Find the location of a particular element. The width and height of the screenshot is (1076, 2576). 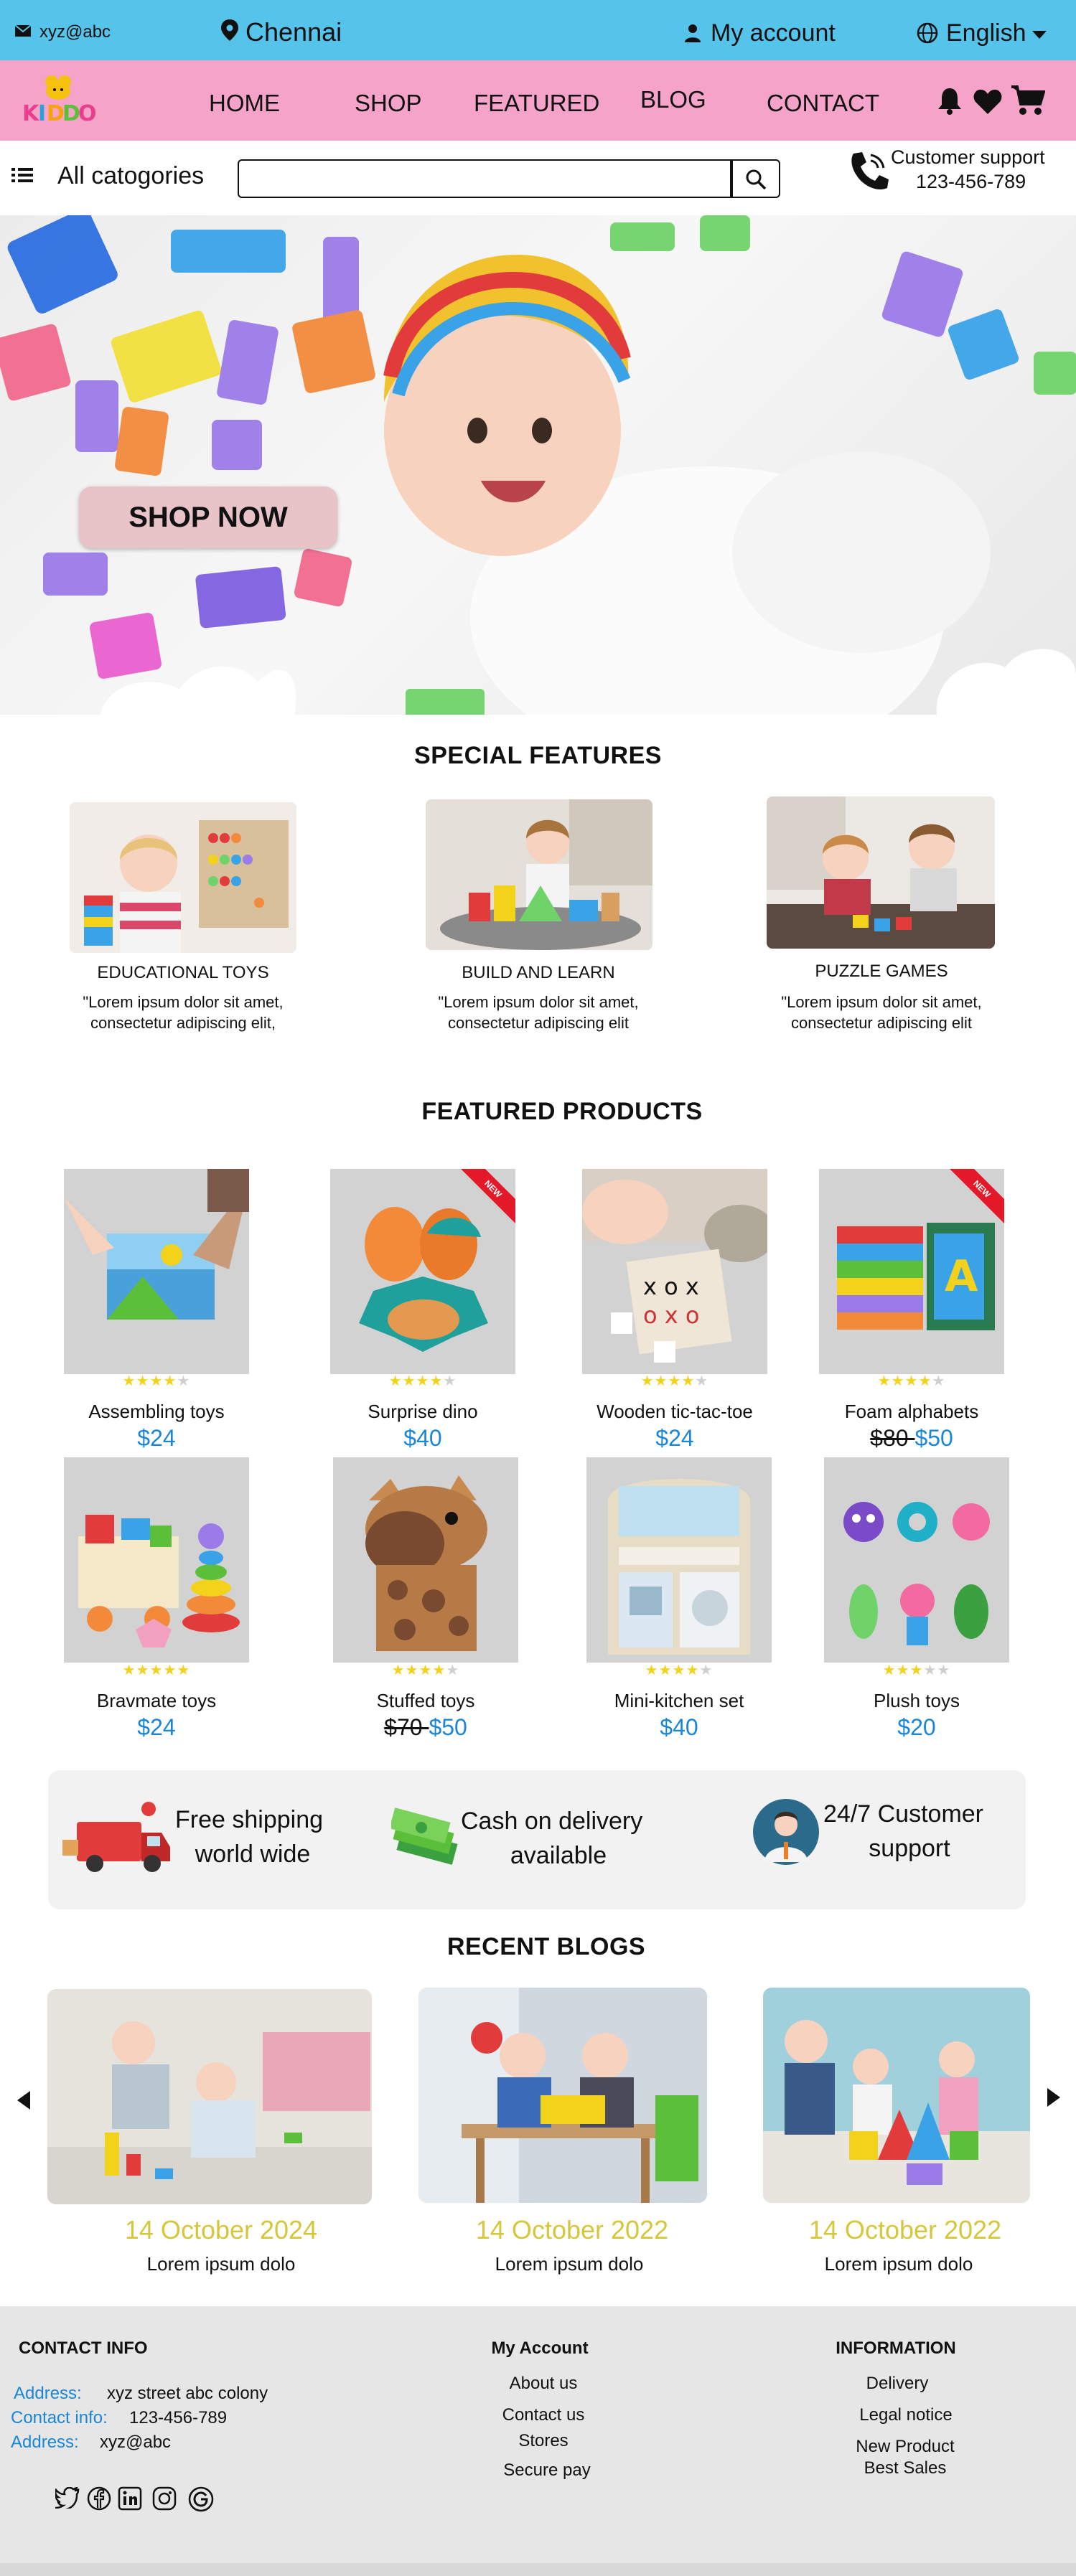

product-image-stuffed-toys is located at coordinates (425, 1560).